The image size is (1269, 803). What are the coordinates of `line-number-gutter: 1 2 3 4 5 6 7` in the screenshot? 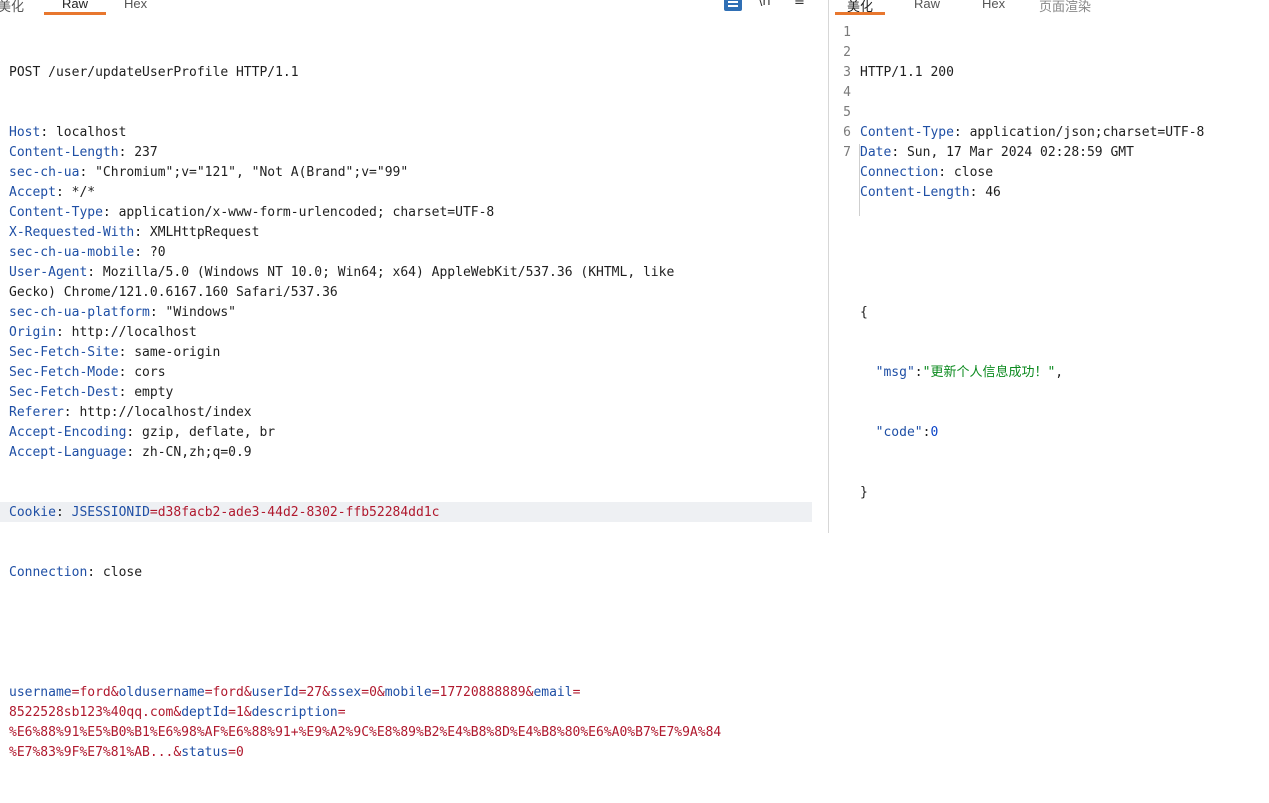 It's located at (844, 93).